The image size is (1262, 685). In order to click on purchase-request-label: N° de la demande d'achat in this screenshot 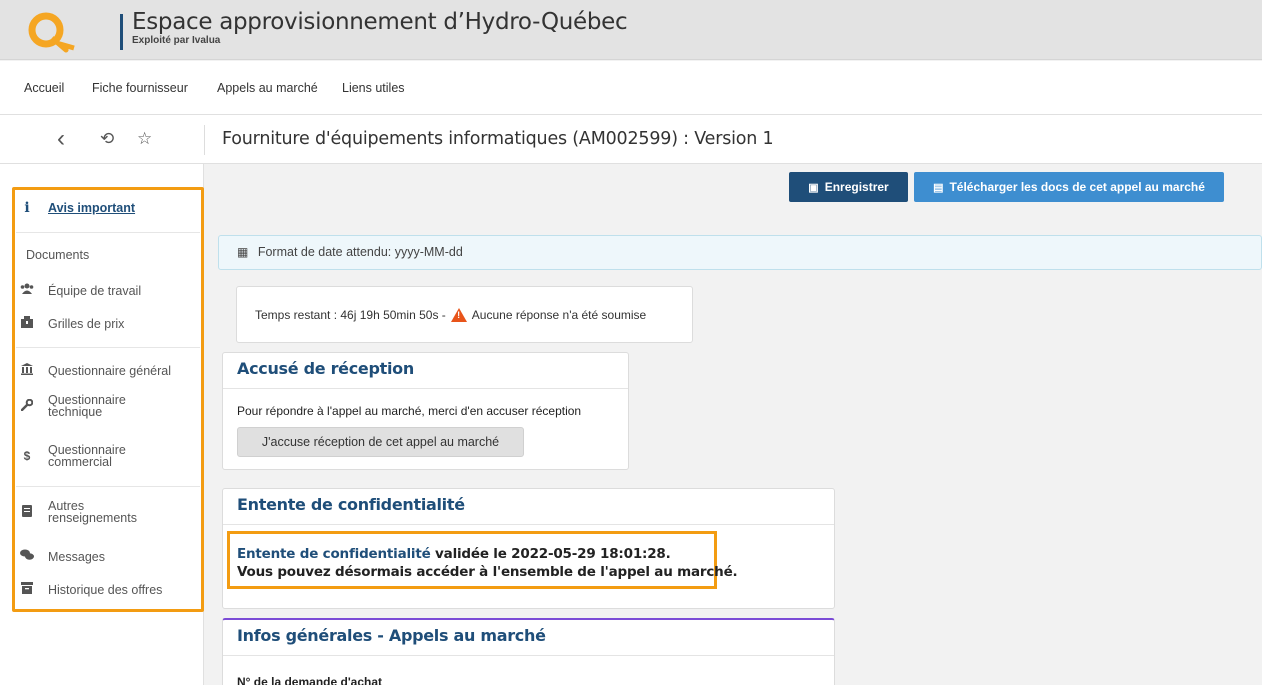, I will do `click(310, 680)`.